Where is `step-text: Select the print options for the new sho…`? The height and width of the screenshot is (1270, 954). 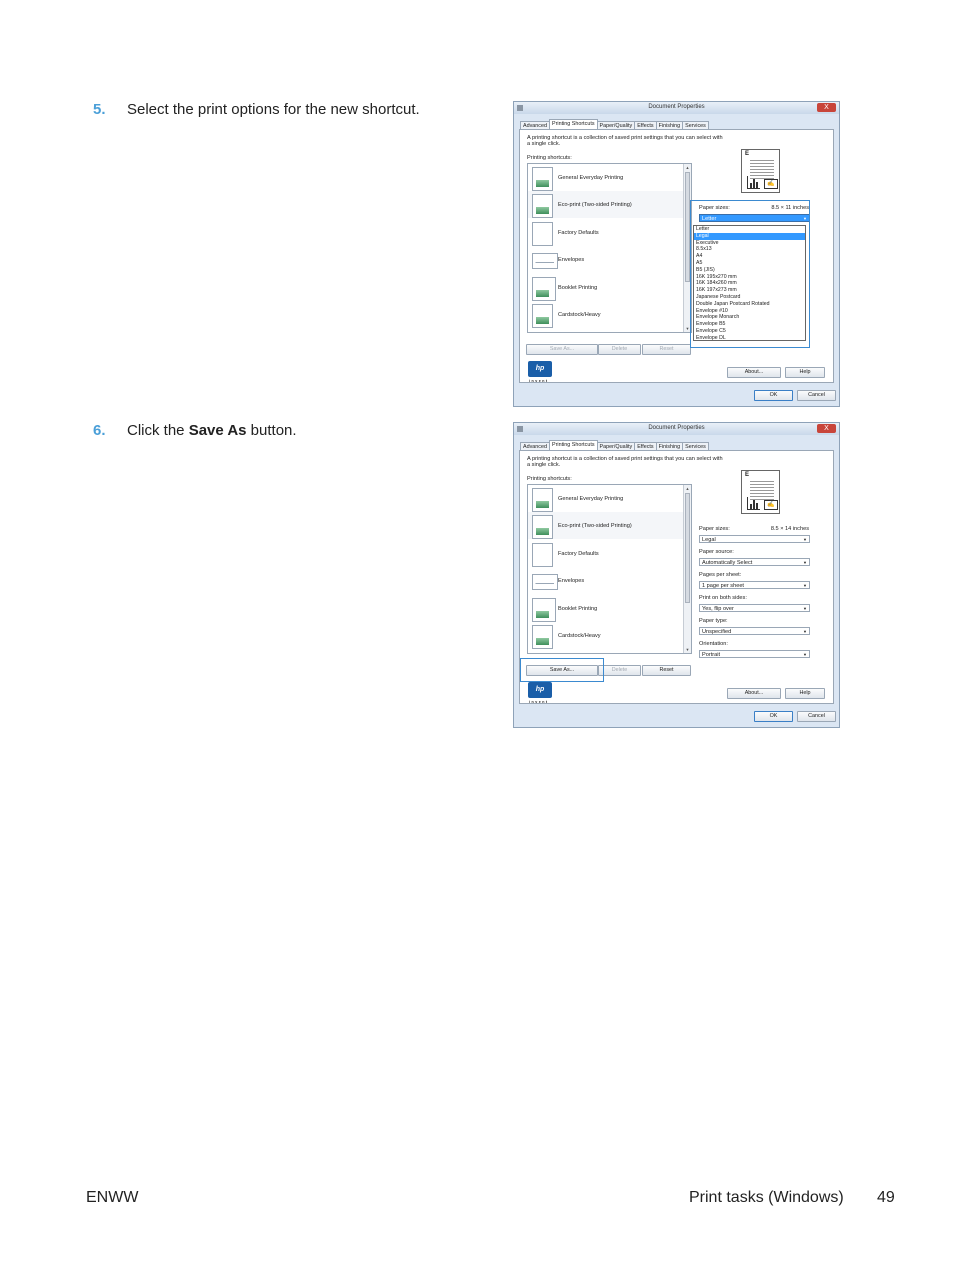
step-text: Select the print options for the new sho… is located at coordinates (273, 109).